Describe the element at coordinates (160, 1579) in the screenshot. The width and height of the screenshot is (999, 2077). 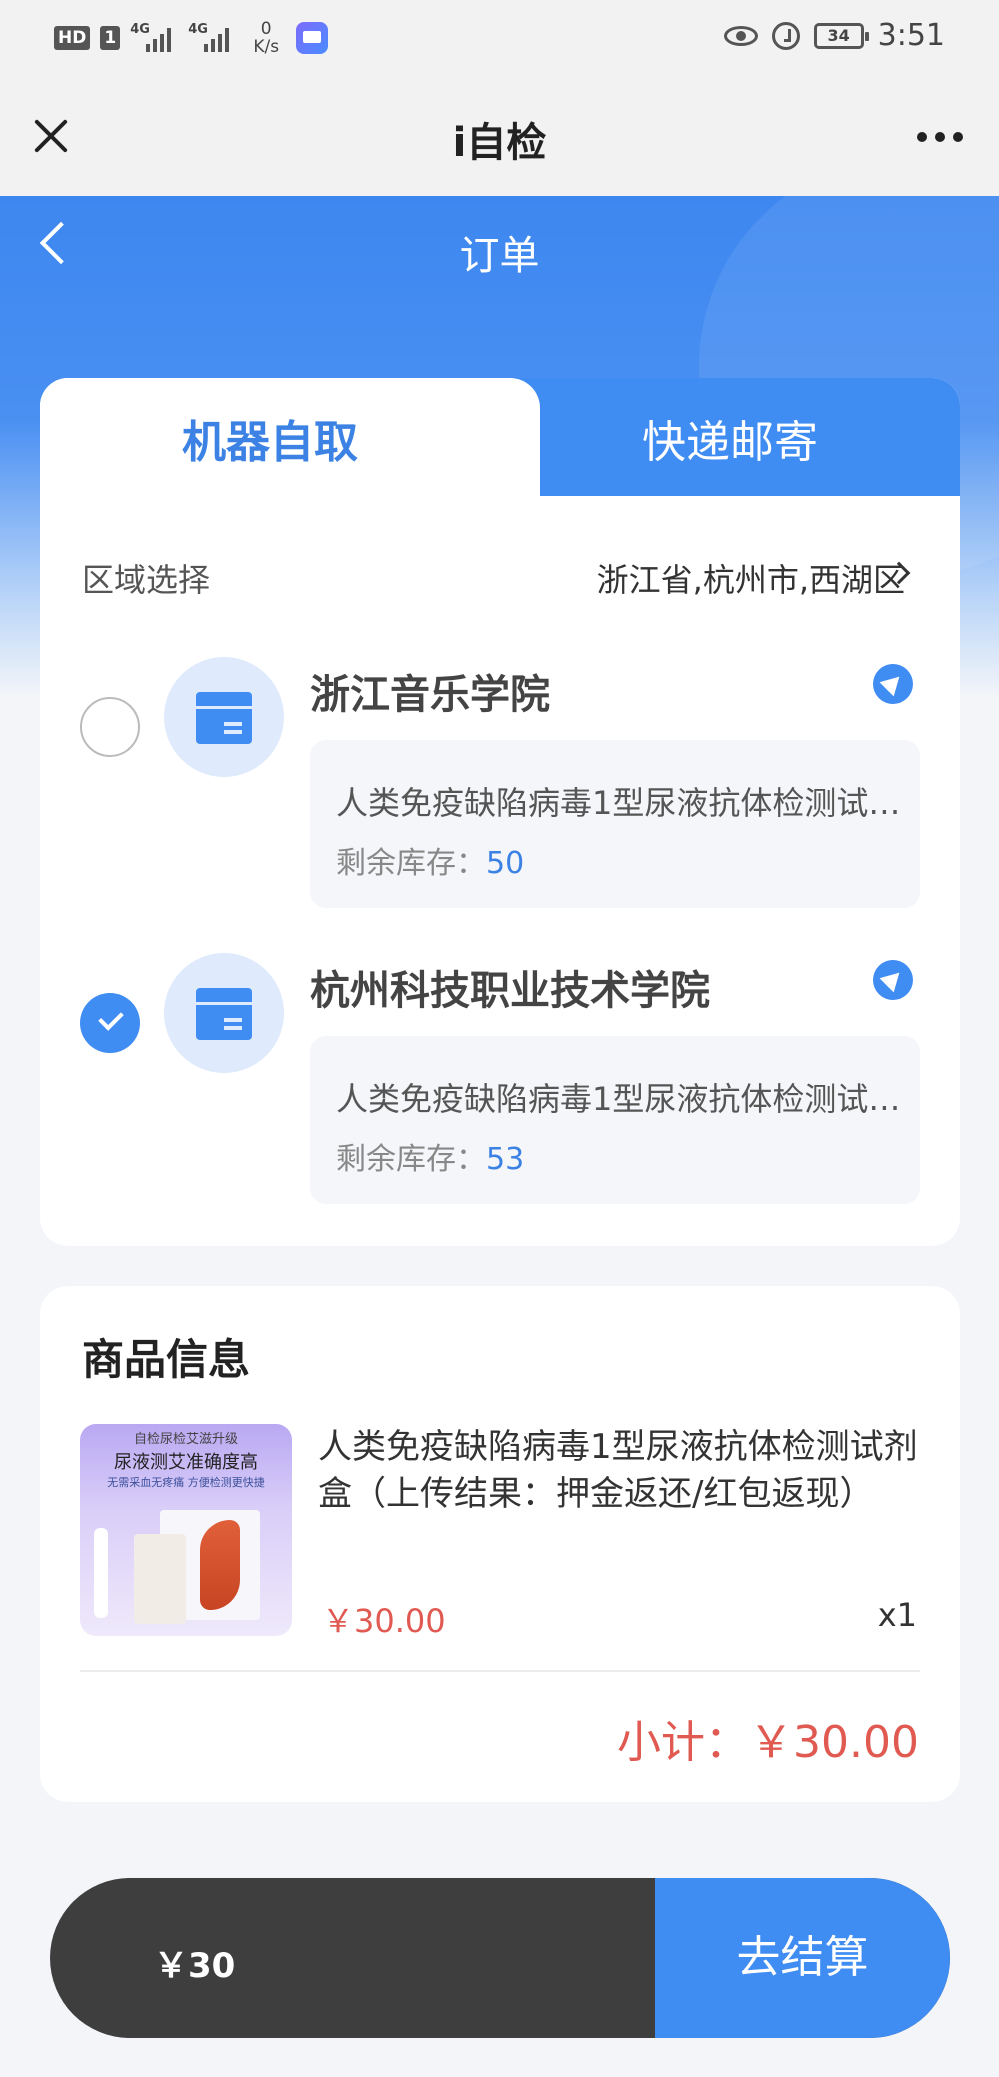
I see `pouch-graphic` at that location.